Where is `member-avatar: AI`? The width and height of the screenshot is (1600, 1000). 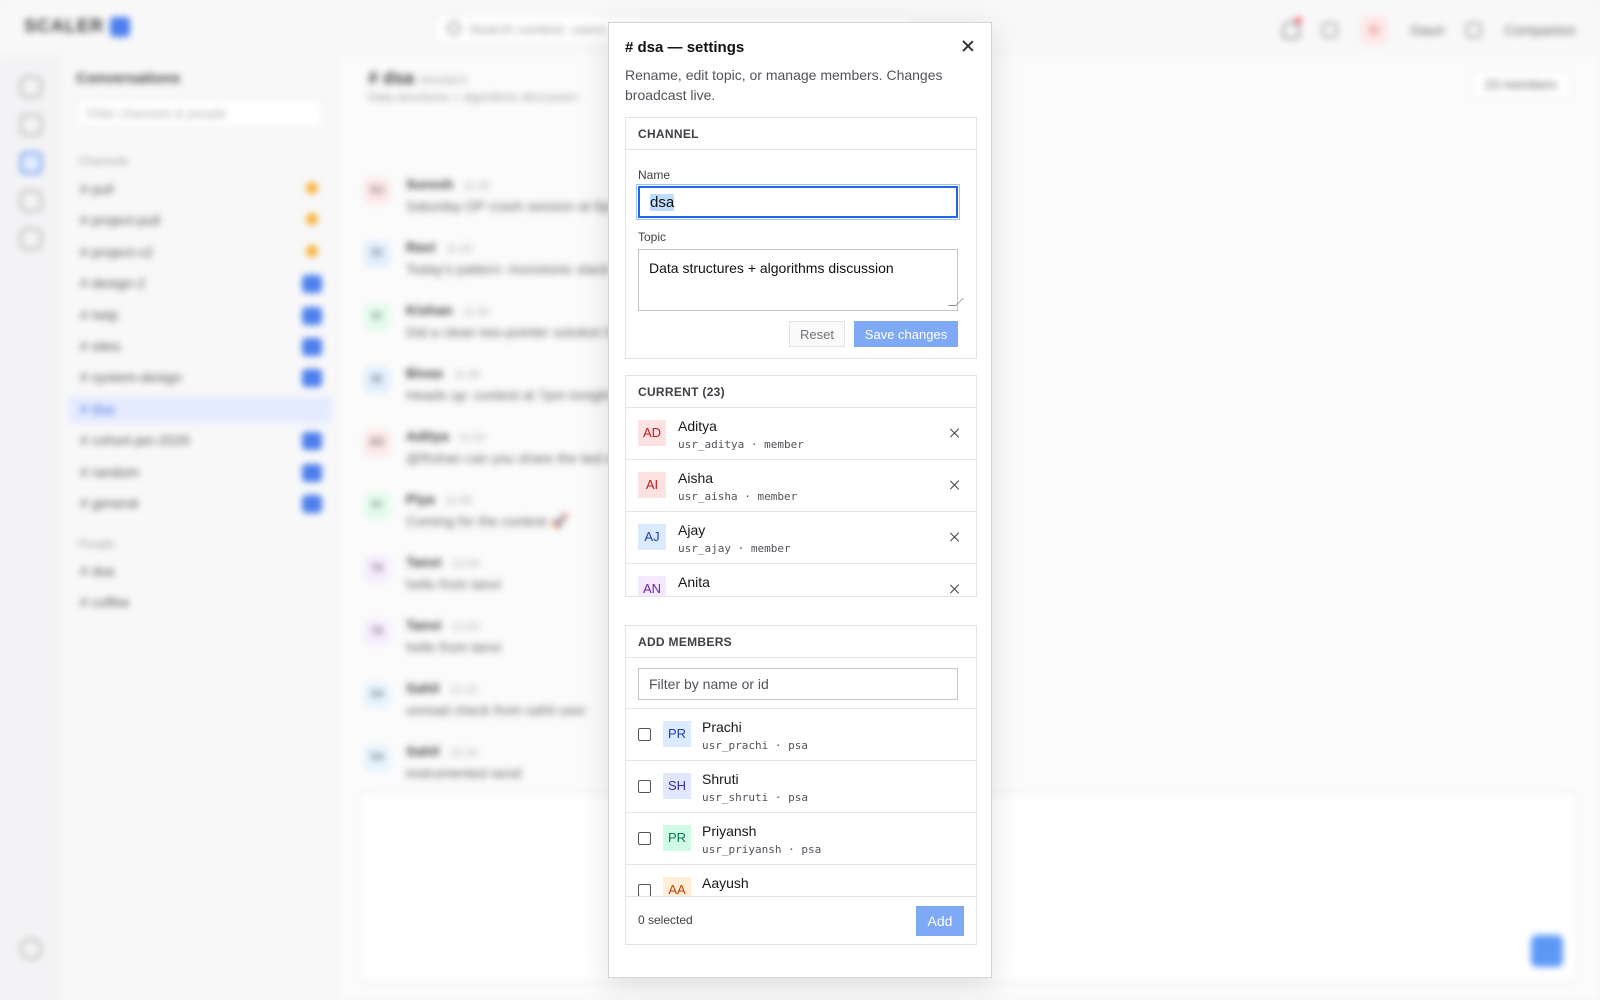 member-avatar: AI is located at coordinates (652, 485).